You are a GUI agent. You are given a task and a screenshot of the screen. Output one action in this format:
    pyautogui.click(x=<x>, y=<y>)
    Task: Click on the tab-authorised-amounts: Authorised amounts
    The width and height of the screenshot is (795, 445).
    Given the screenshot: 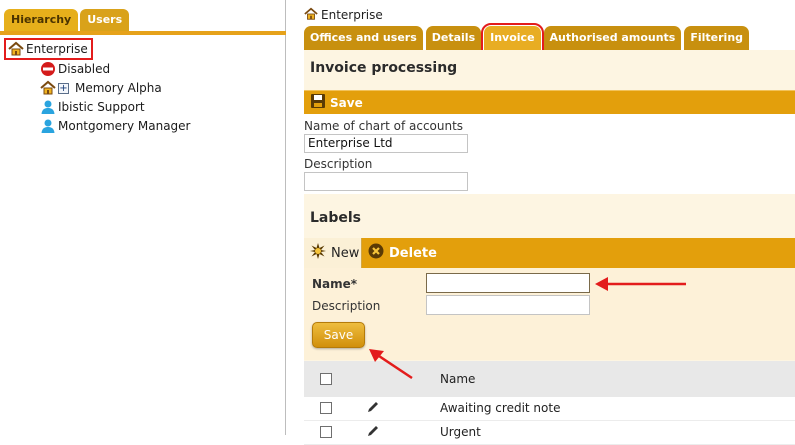 What is the action you would take?
    pyautogui.click(x=612, y=38)
    